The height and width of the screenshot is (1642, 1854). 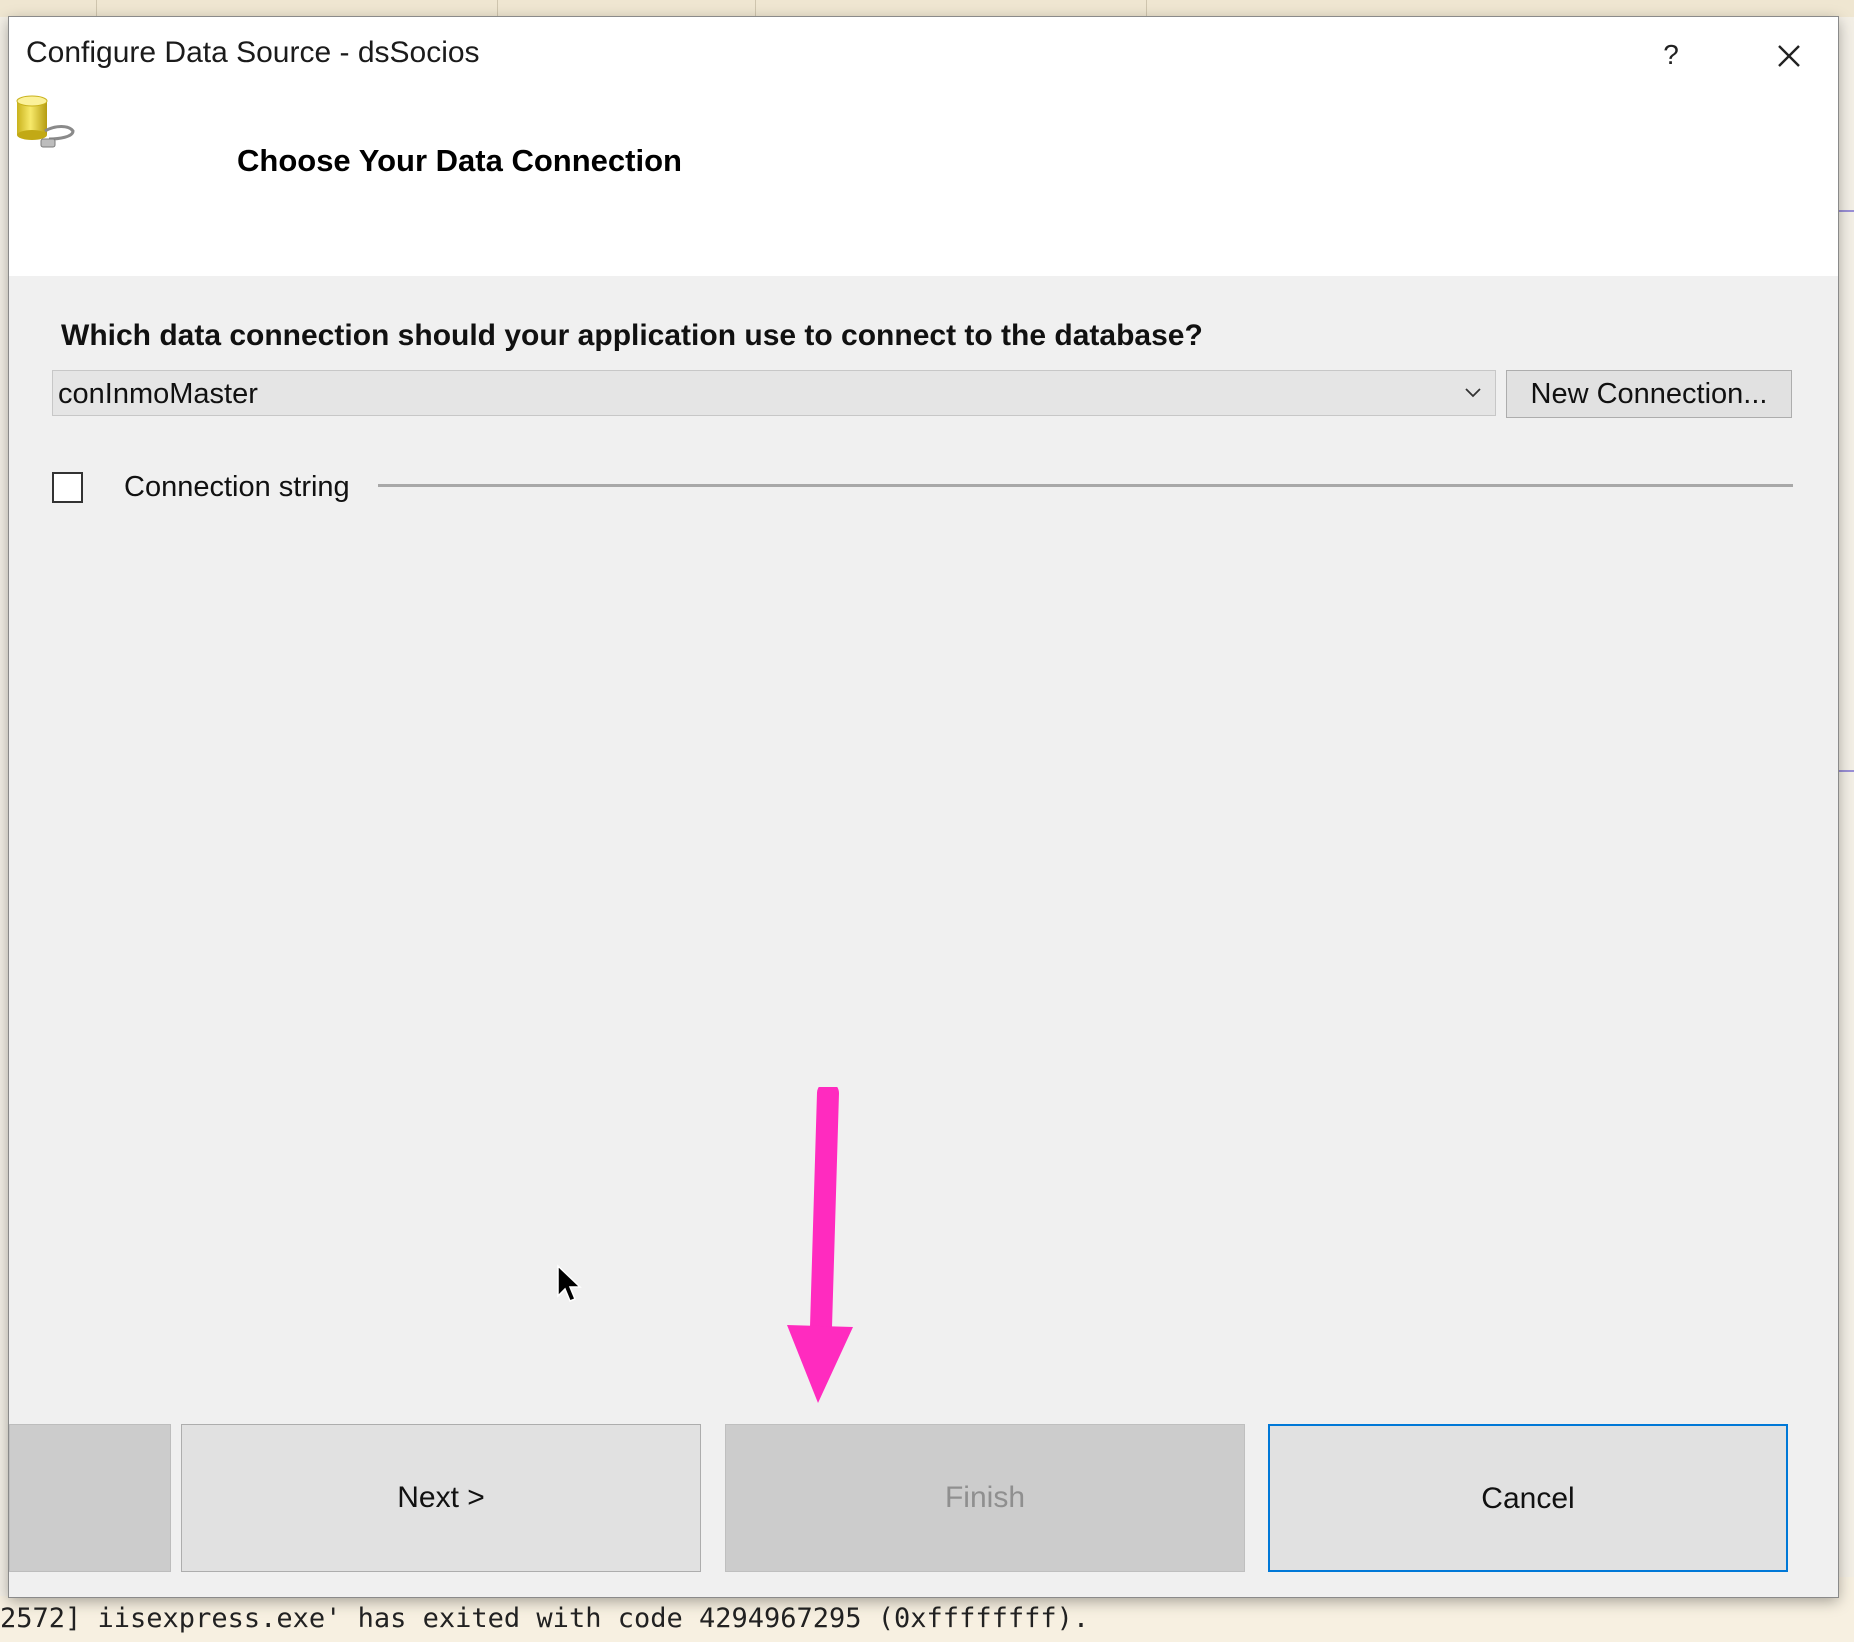 What do you see at coordinates (985, 1498) in the screenshot?
I see `finish-button: Finish` at bounding box center [985, 1498].